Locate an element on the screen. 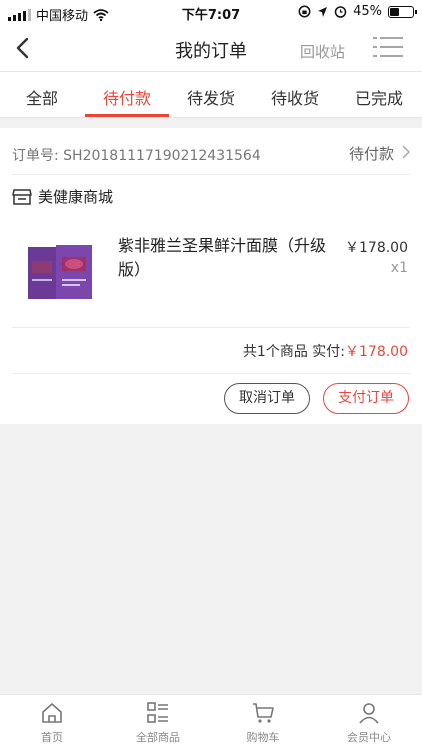  order-total: 共1个商品 实付:￥178.00 is located at coordinates (325, 351).